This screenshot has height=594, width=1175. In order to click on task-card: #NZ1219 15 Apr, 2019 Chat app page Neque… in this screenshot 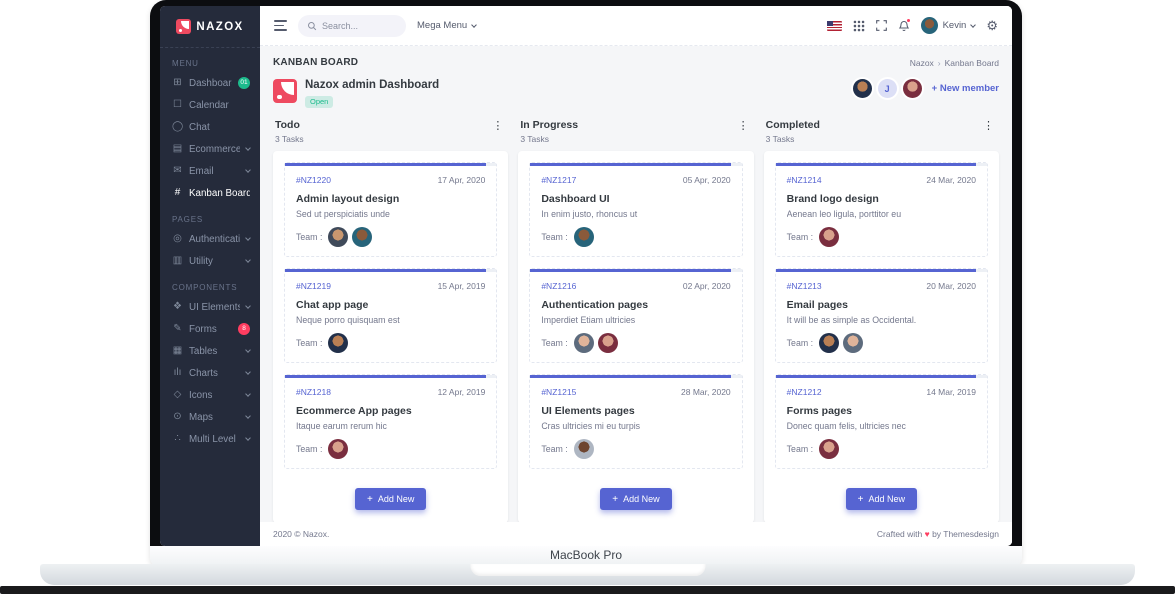, I will do `click(391, 315)`.